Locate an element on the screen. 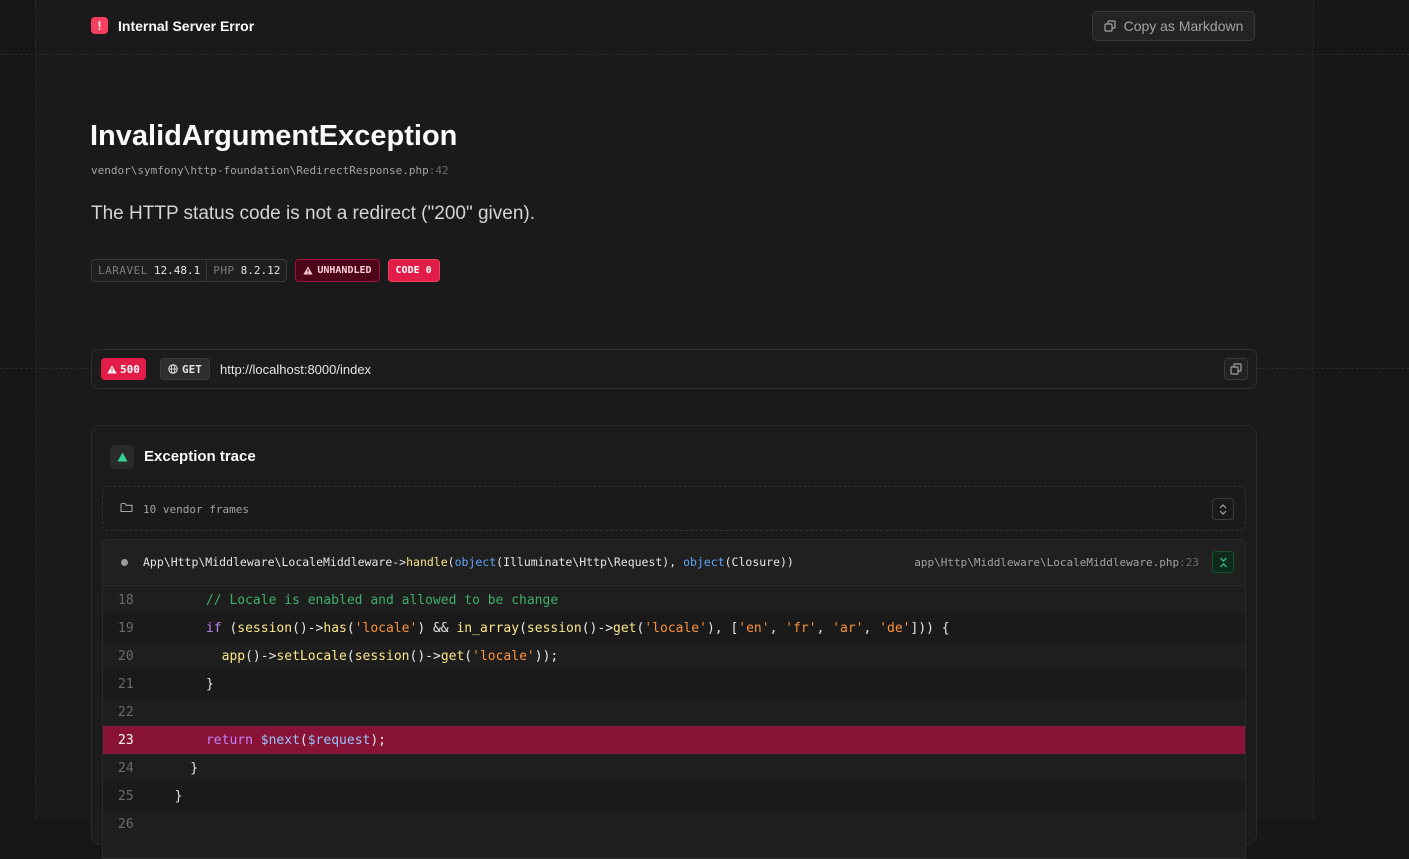 The image size is (1409, 859). frame-file-path: app\Http\Middleware\LocaleMiddleware.php is located at coordinates (1047, 562).